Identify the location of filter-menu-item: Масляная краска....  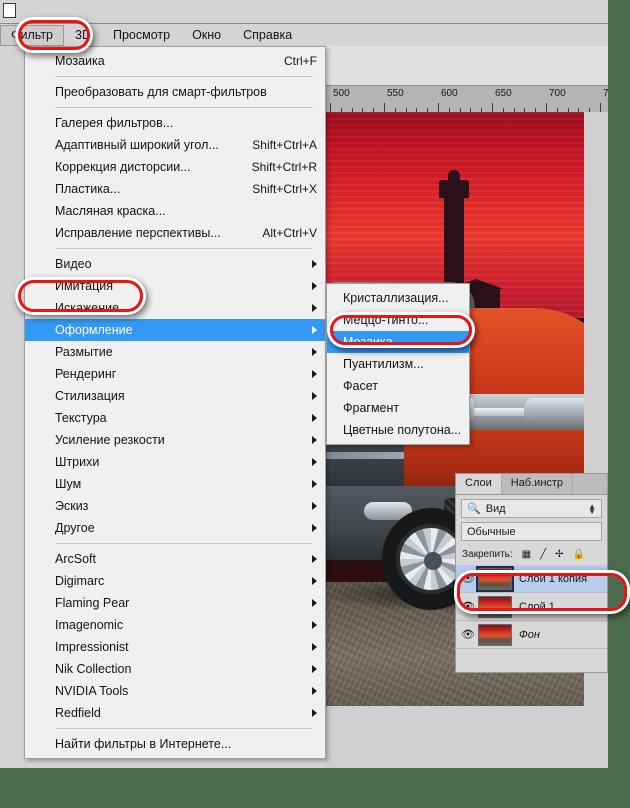
(175, 211).